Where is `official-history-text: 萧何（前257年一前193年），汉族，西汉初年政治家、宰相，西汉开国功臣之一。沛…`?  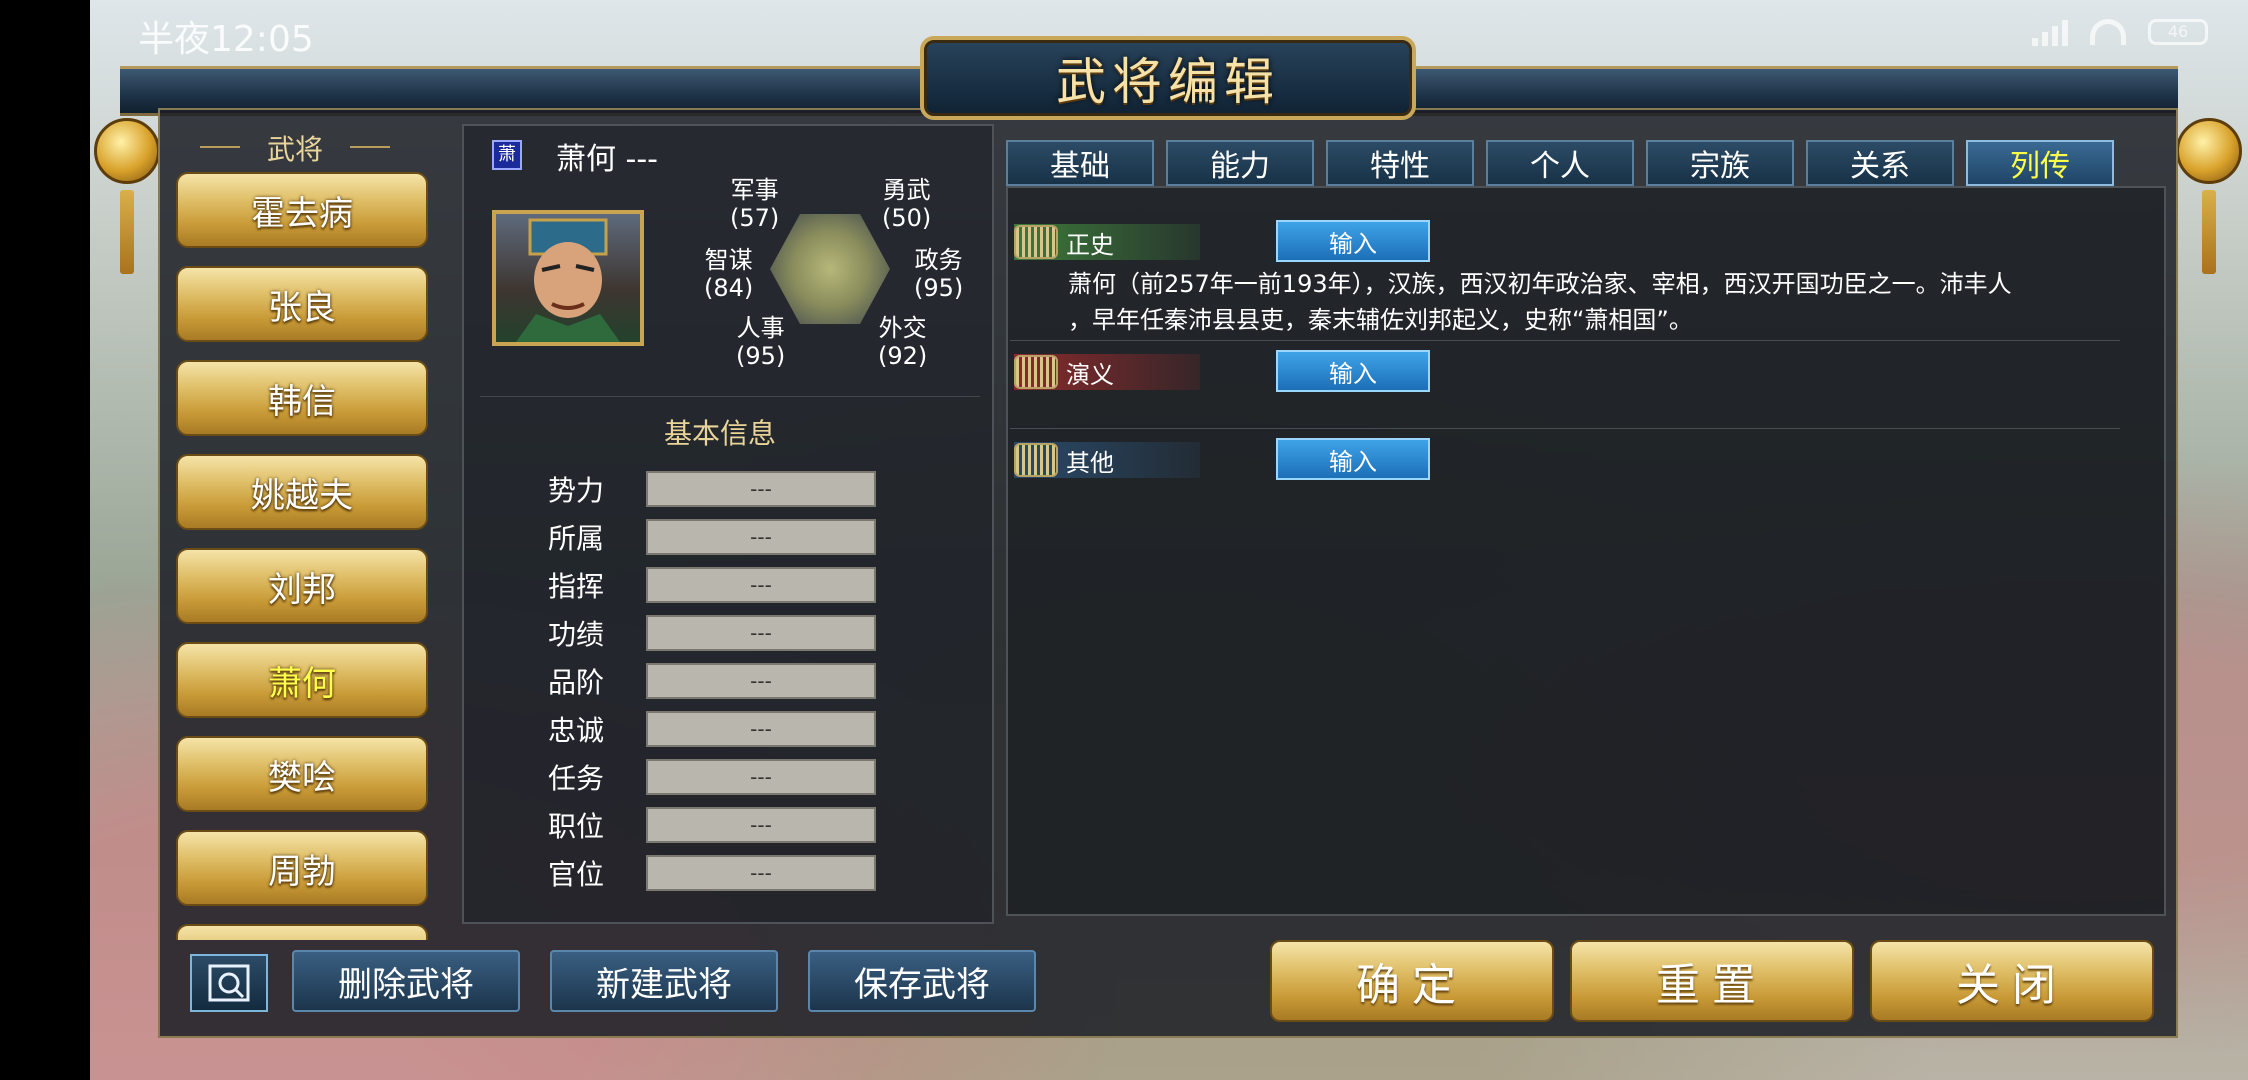 official-history-text: 萧何（前257年一前193年），汉族，西汉初年政治家、宰相，西汉开国功臣之一。沛… is located at coordinates (1540, 302).